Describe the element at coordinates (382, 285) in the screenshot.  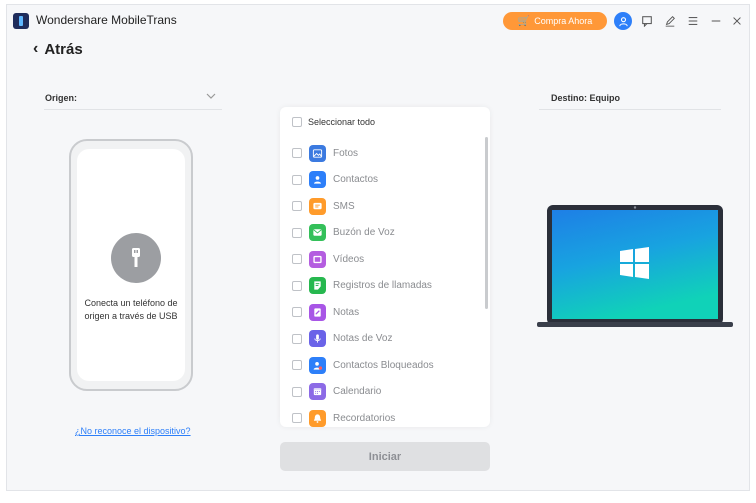
I see `item-label: Registros de llamadas` at that location.